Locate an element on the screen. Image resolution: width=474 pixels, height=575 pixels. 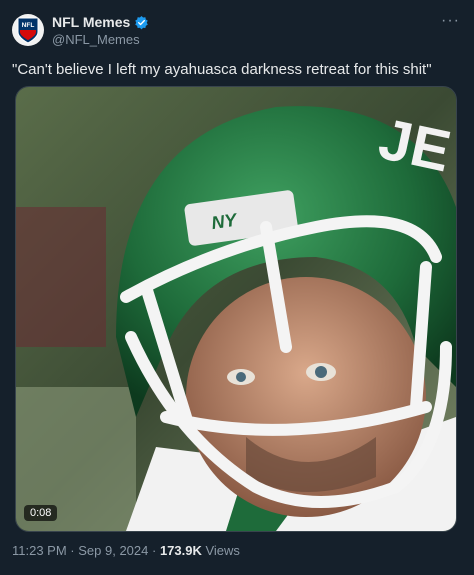
tweet-meta: 11:23 PM · Sep 9, 2024 · 173.9K Views is located at coordinates (126, 550).